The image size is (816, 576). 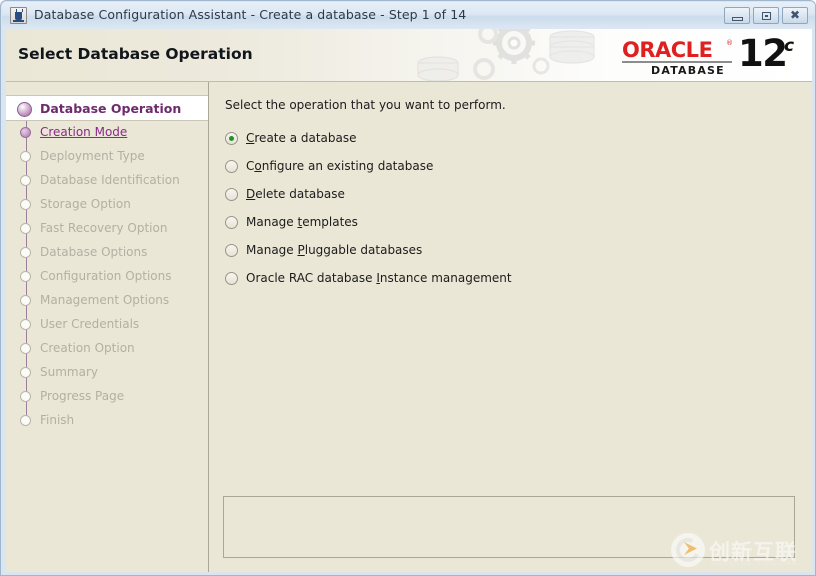 I want to click on close-button: ✖, so click(x=795, y=15).